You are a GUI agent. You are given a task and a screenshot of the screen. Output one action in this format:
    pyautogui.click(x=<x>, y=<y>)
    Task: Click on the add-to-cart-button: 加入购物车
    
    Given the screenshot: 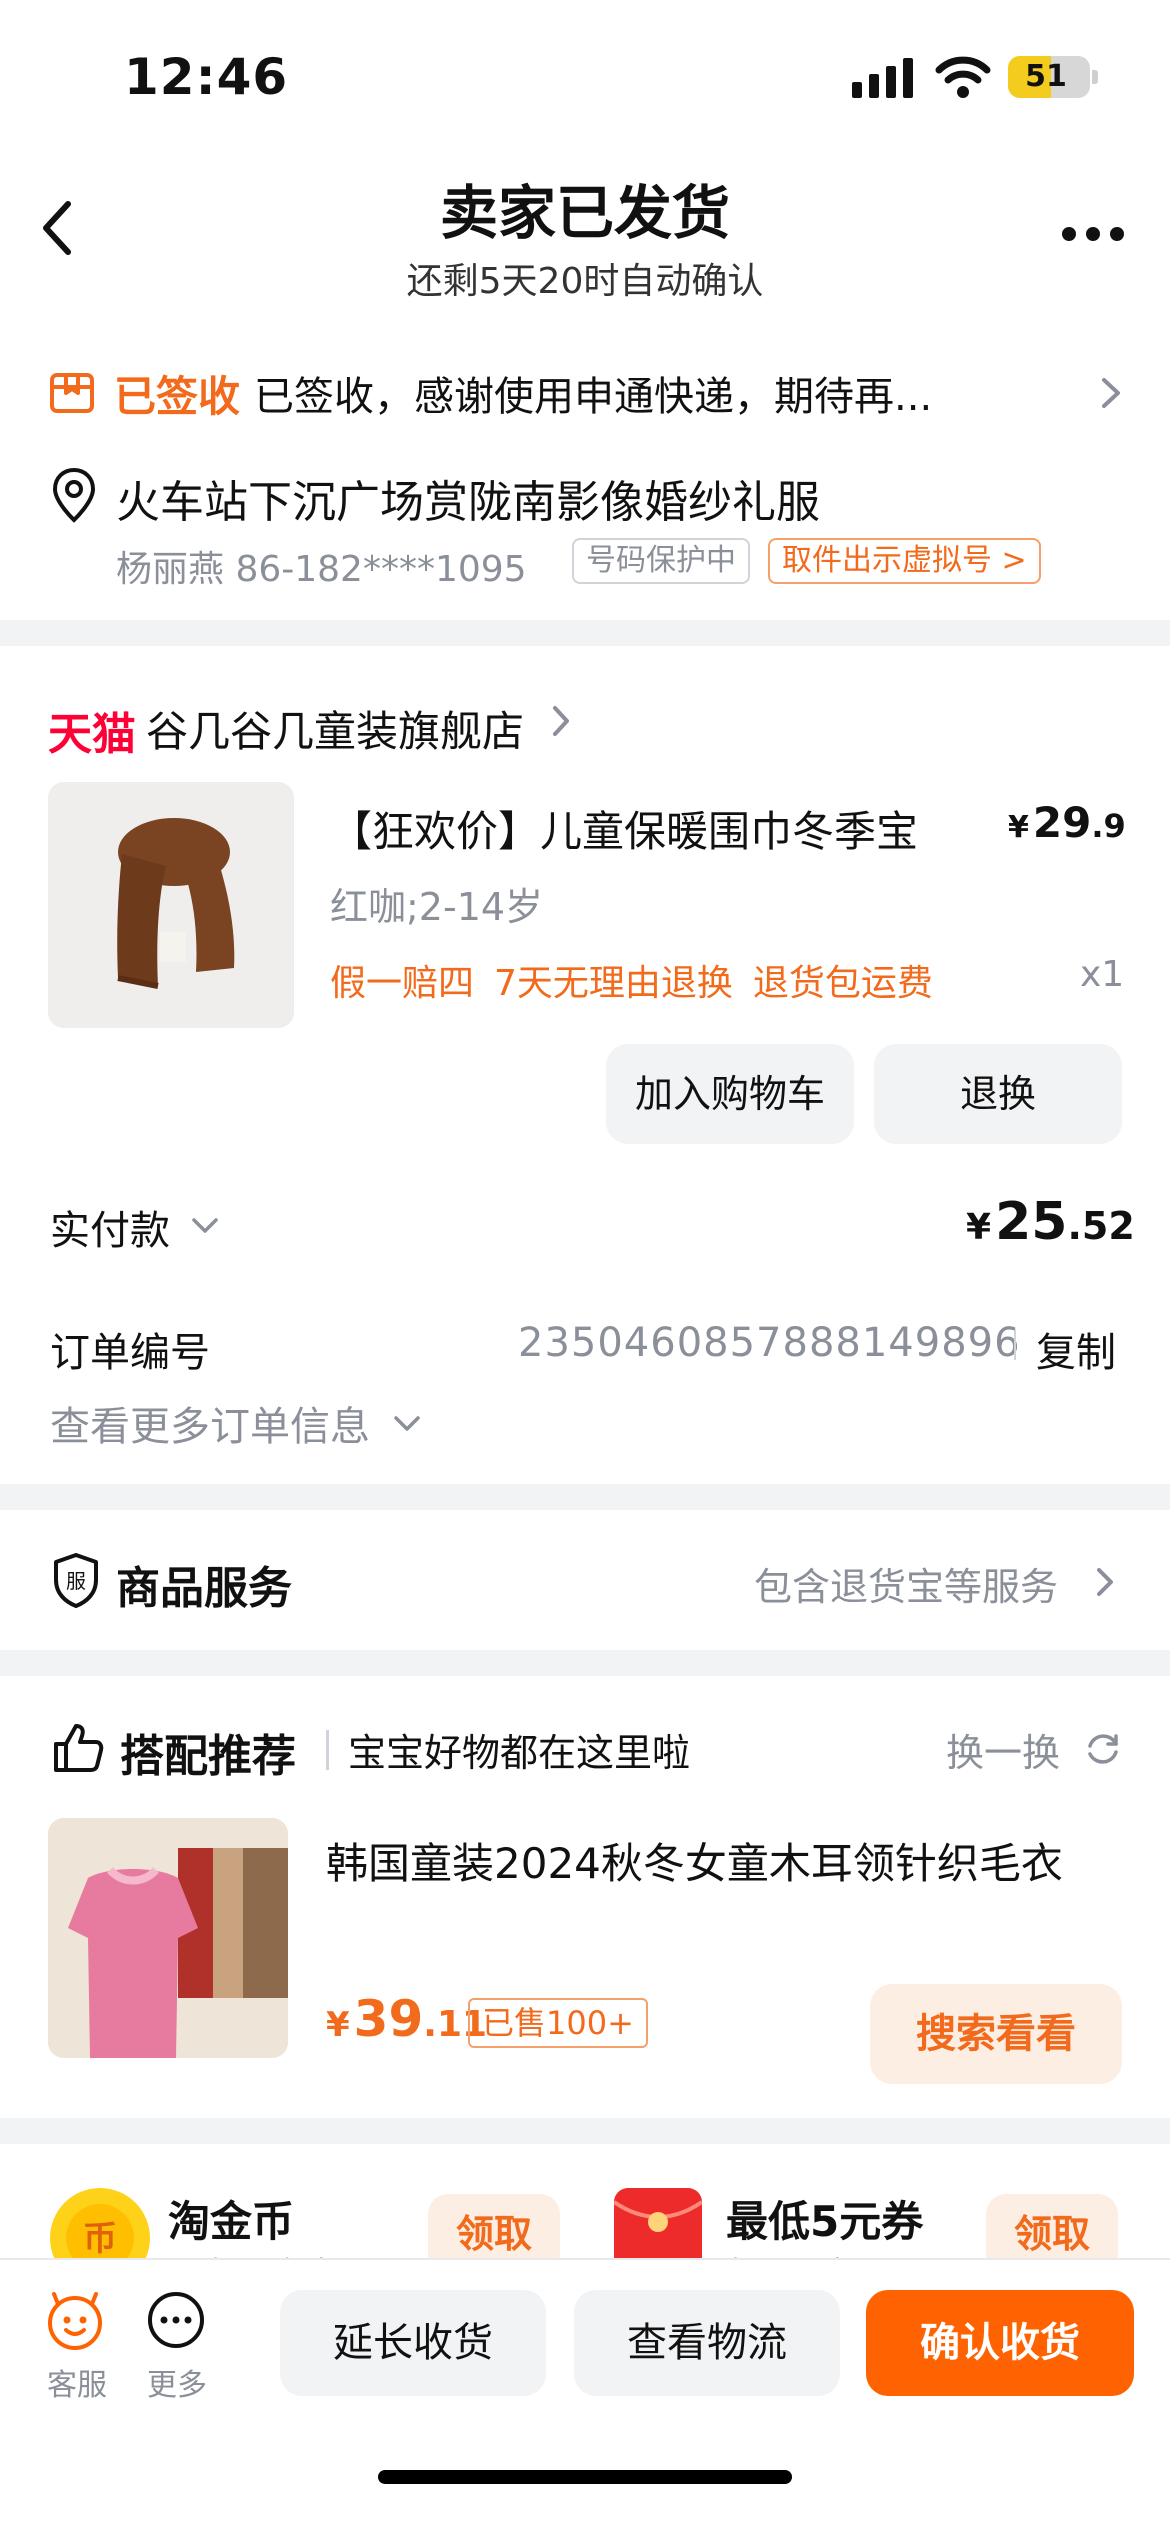 What is the action you would take?
    pyautogui.click(x=730, y=1094)
    